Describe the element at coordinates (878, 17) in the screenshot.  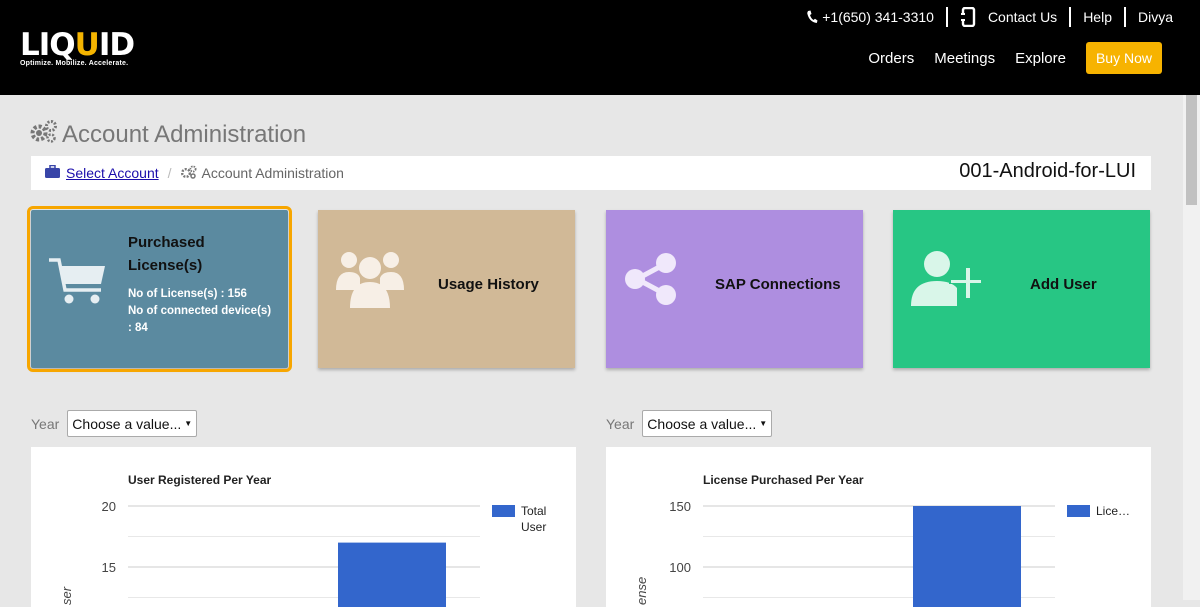
I see `phone-number: +1(650) 341-3310` at that location.